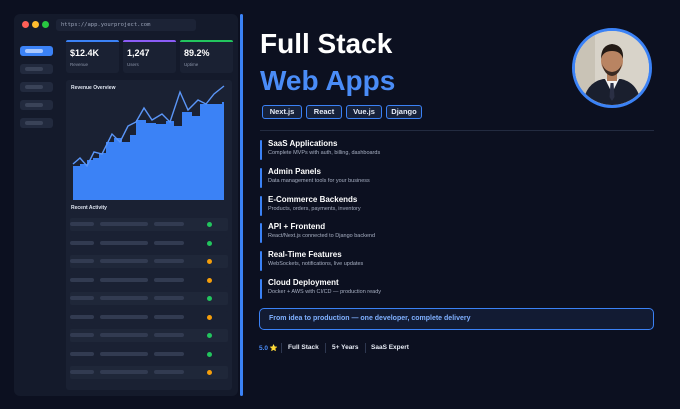 This screenshot has height=409, width=680. I want to click on feature-title: Real-Time Features, so click(305, 254).